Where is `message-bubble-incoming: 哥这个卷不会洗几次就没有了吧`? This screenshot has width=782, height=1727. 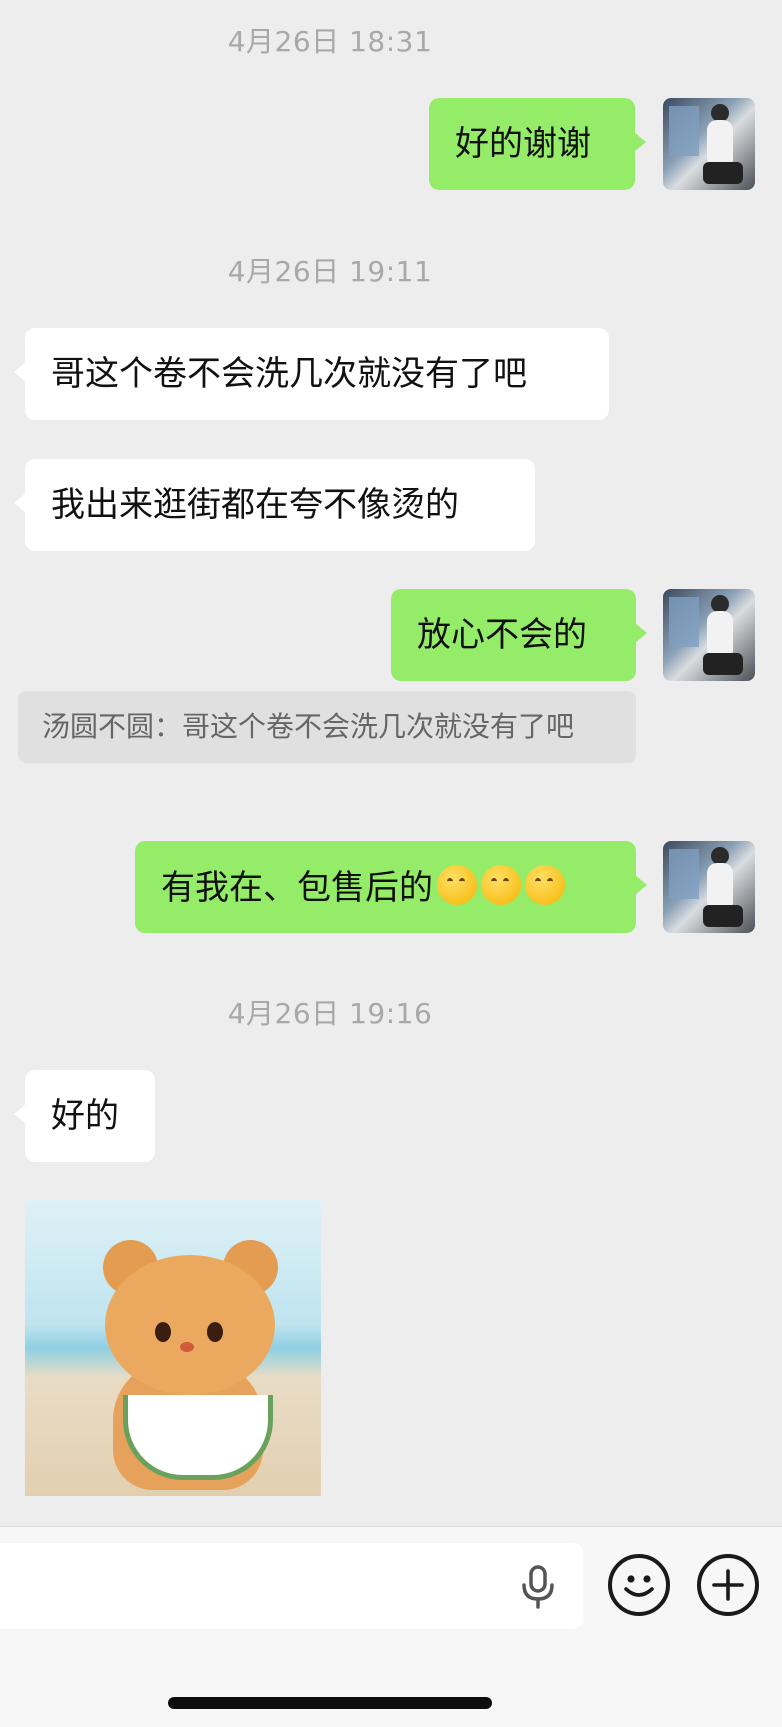 message-bubble-incoming: 哥这个卷不会洗几次就没有了吧 is located at coordinates (311, 374).